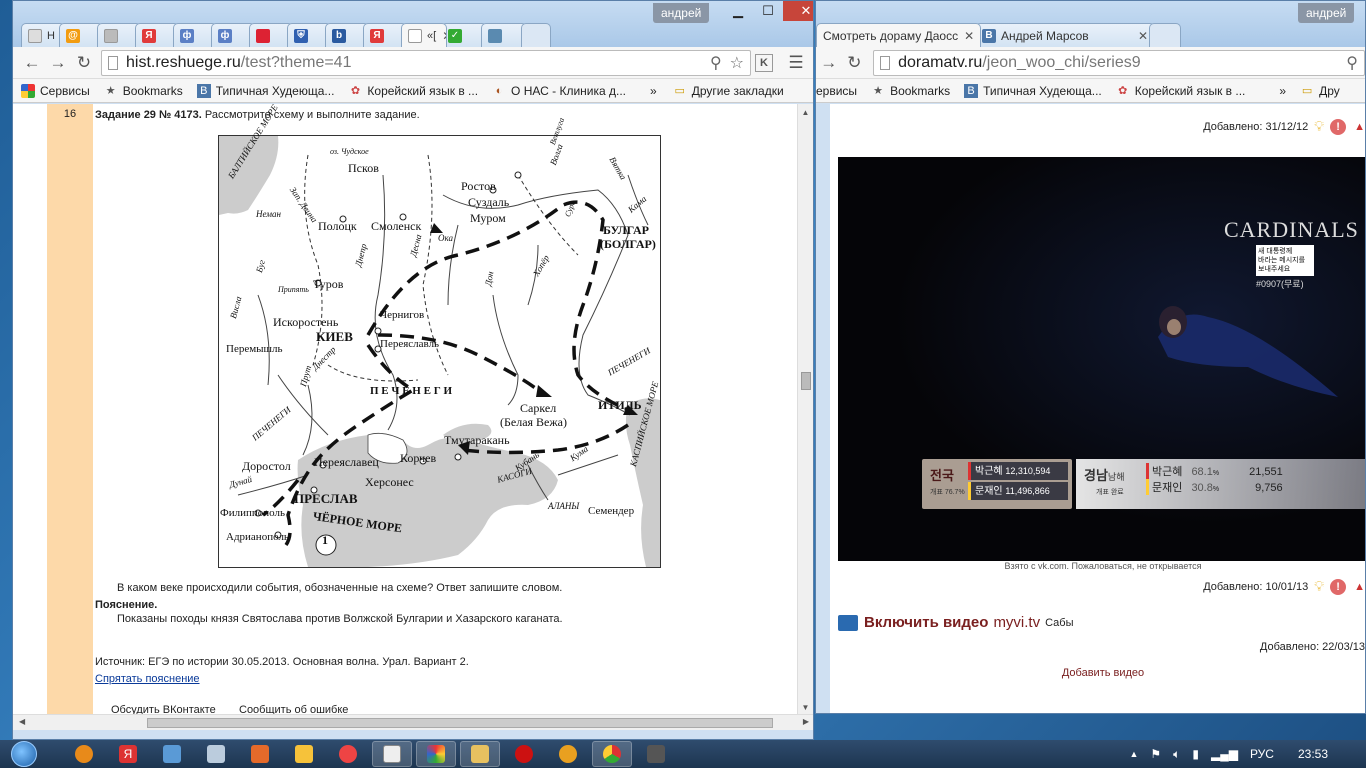  Describe the element at coordinates (878, 90) in the screenshot. I see `star-icon: ★` at that location.